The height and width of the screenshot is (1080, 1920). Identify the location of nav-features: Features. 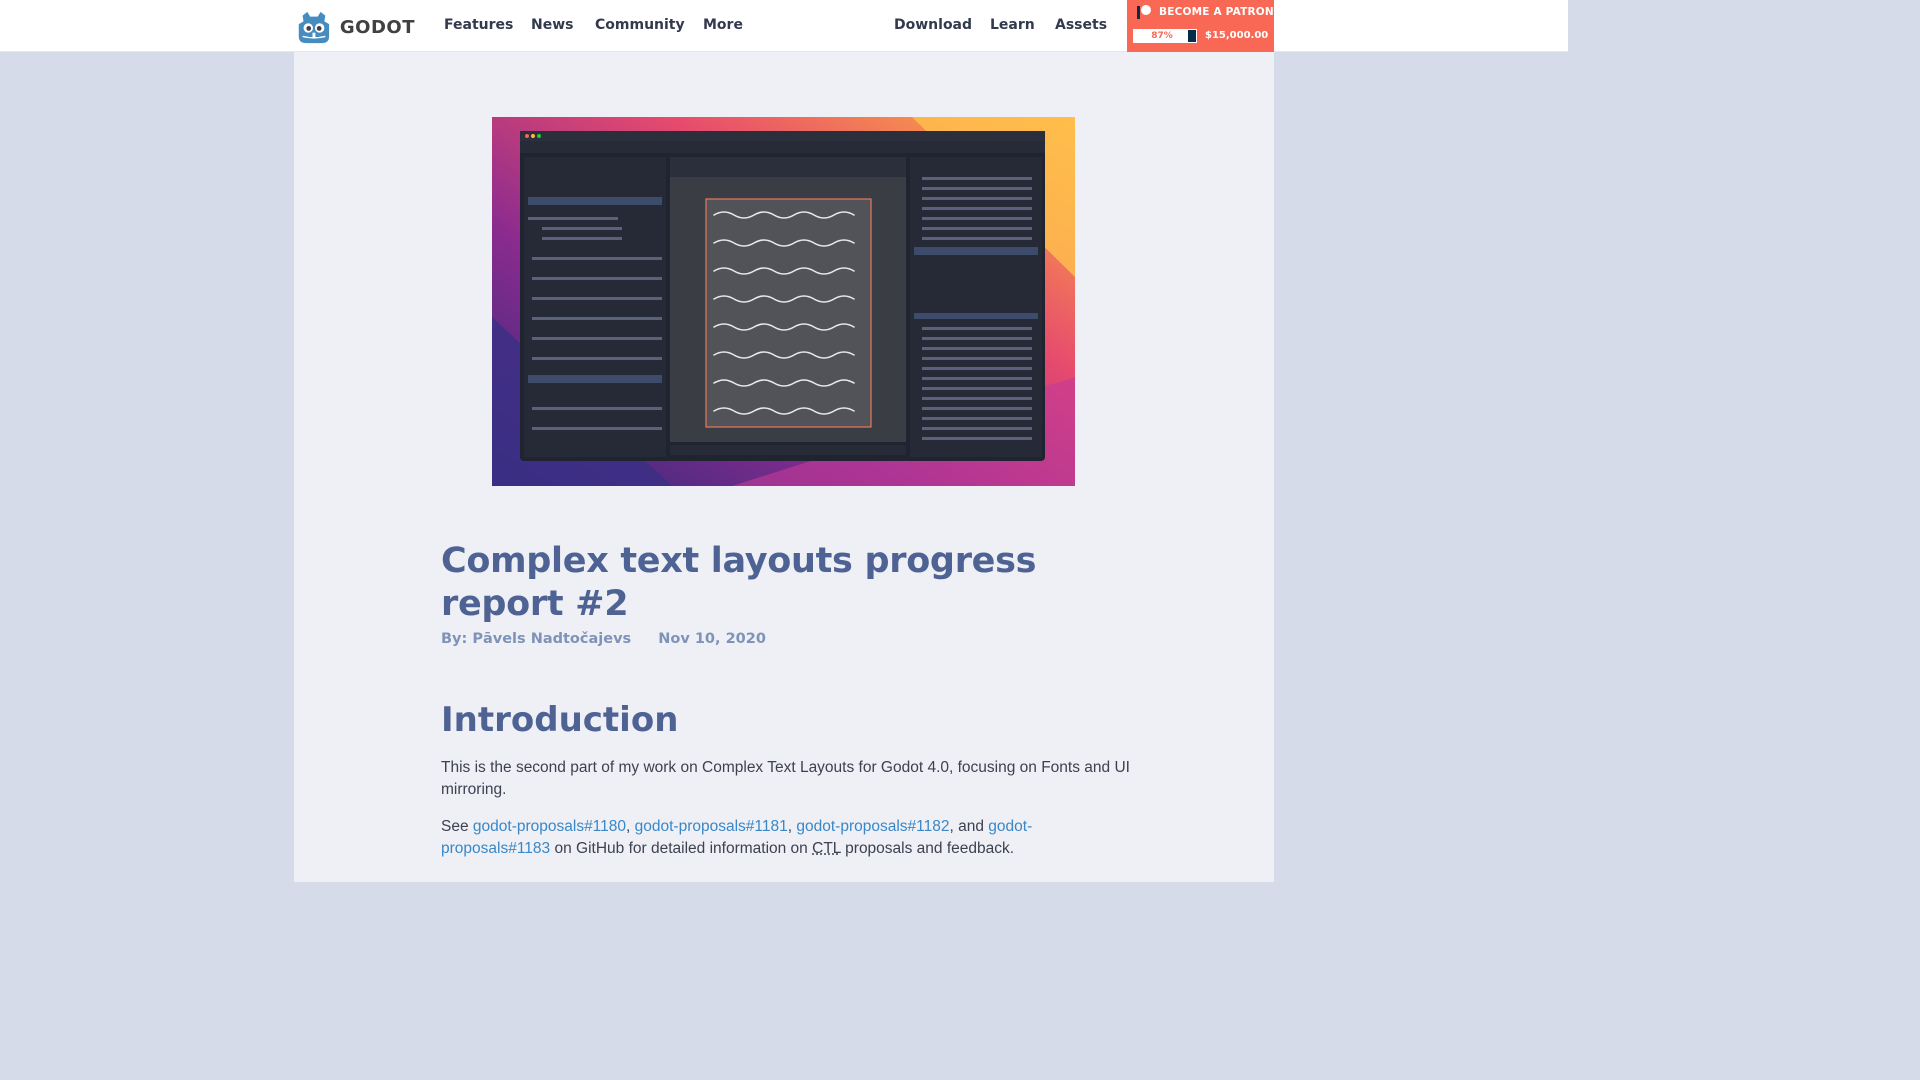
(478, 25).